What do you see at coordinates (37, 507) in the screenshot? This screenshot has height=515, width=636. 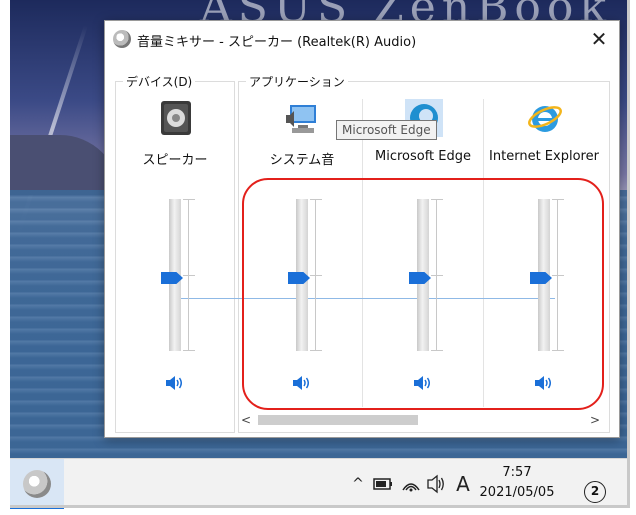 I see `active-indicator` at bounding box center [37, 507].